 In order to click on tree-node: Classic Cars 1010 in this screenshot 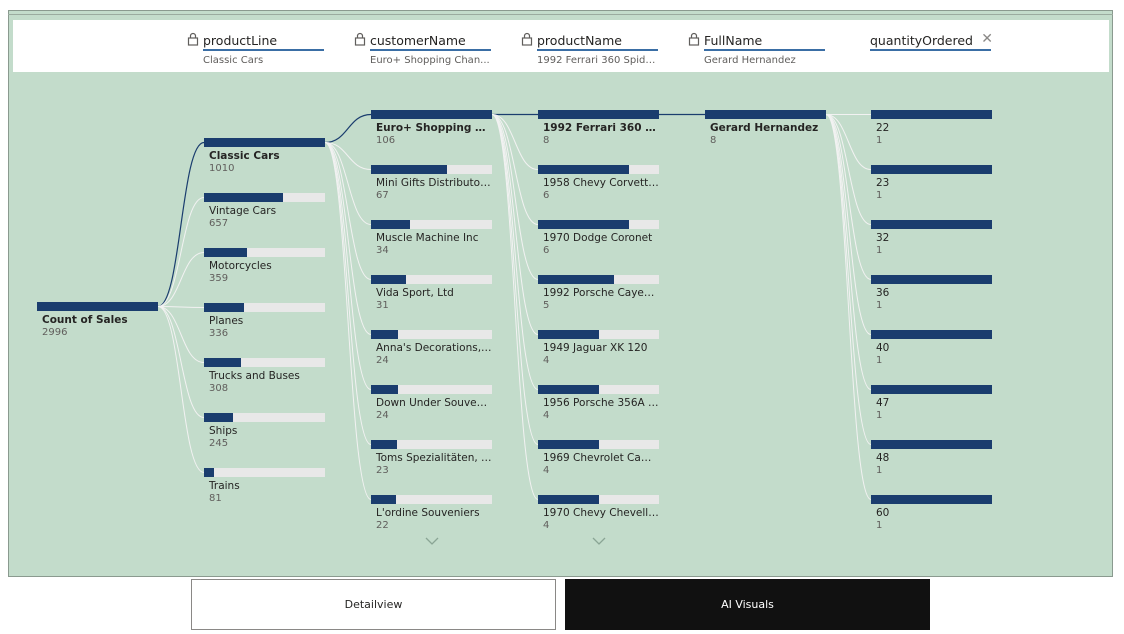, I will do `click(264, 156)`.